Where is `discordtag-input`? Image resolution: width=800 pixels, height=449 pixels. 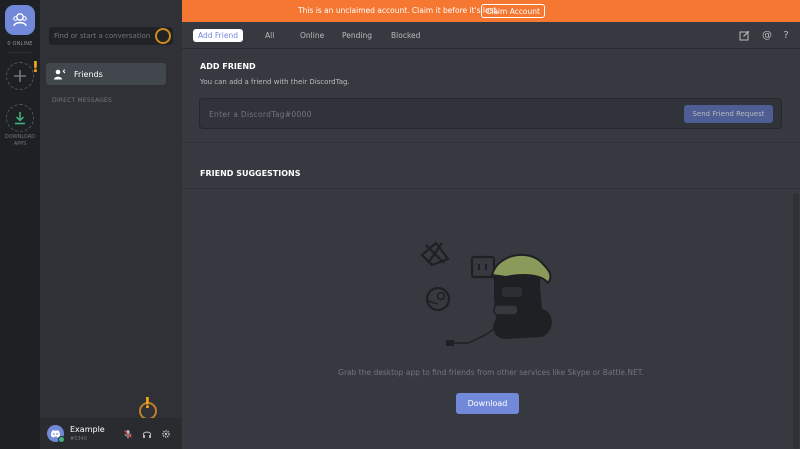
discordtag-input is located at coordinates (409, 114).